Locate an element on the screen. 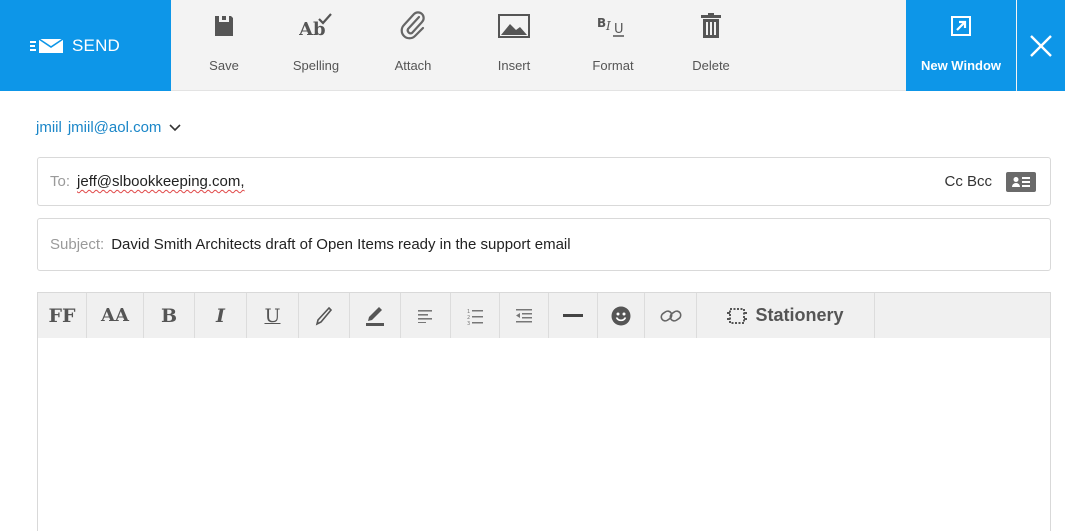  format-toolbar: FF AA B I U 1 2 3 Stationery is located at coordinates (544, 315).